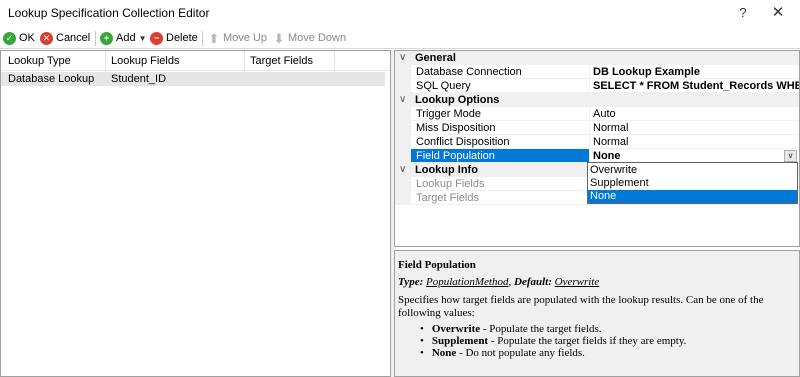  I want to click on list-item: Database Lookup Student_ID, so click(193, 79).